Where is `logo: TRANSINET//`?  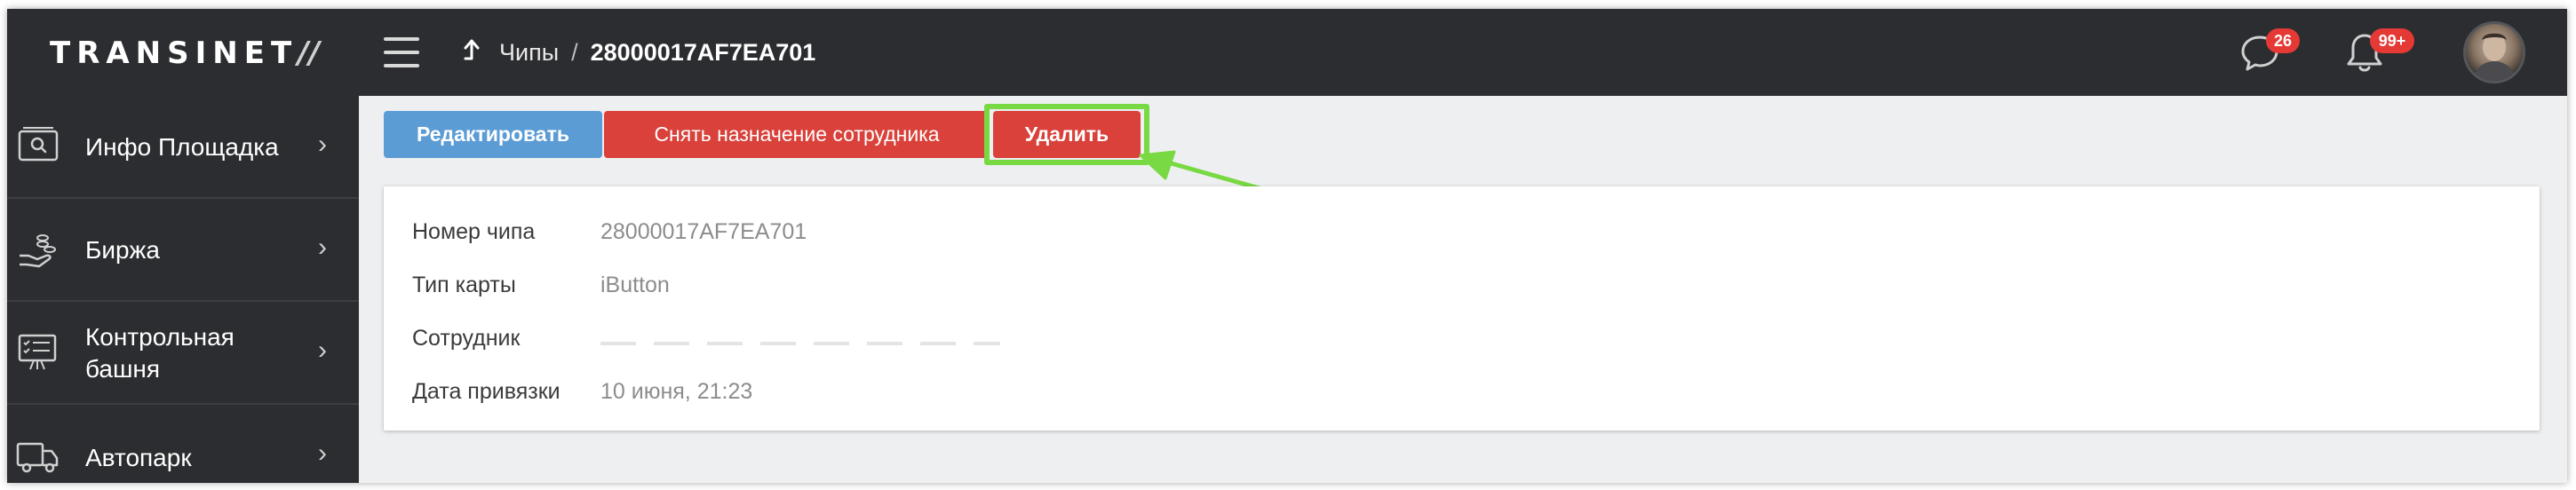
logo: TRANSINET// is located at coordinates (185, 53).